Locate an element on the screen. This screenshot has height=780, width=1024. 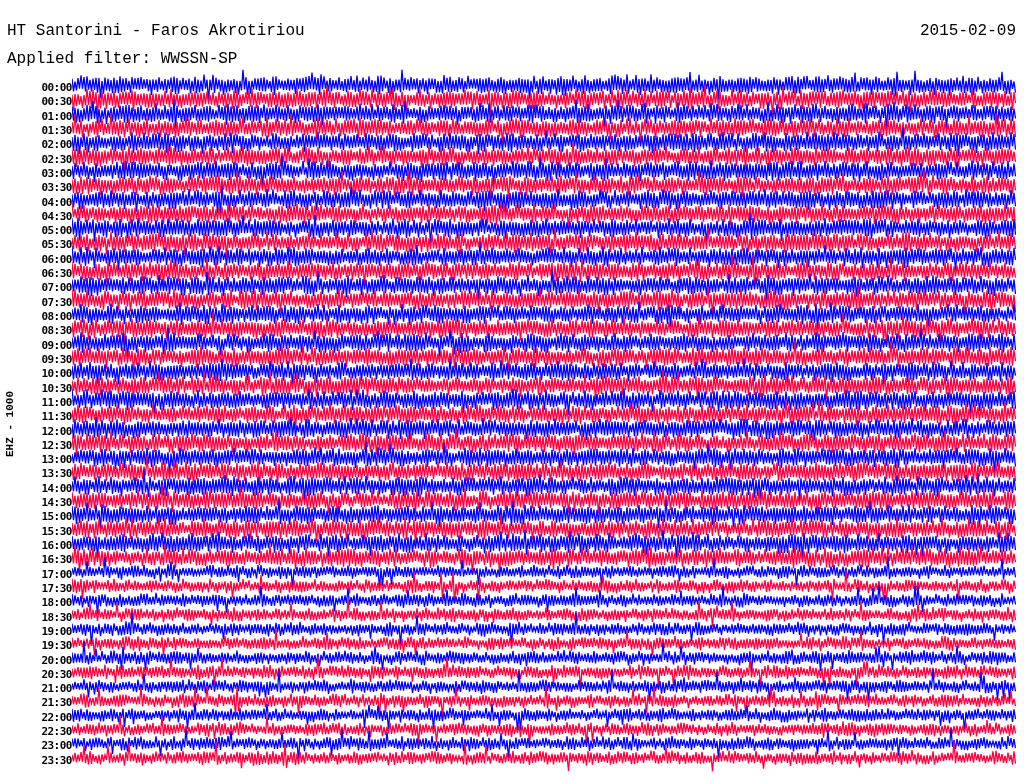
time-label: 21:00 is located at coordinates (56, 689).